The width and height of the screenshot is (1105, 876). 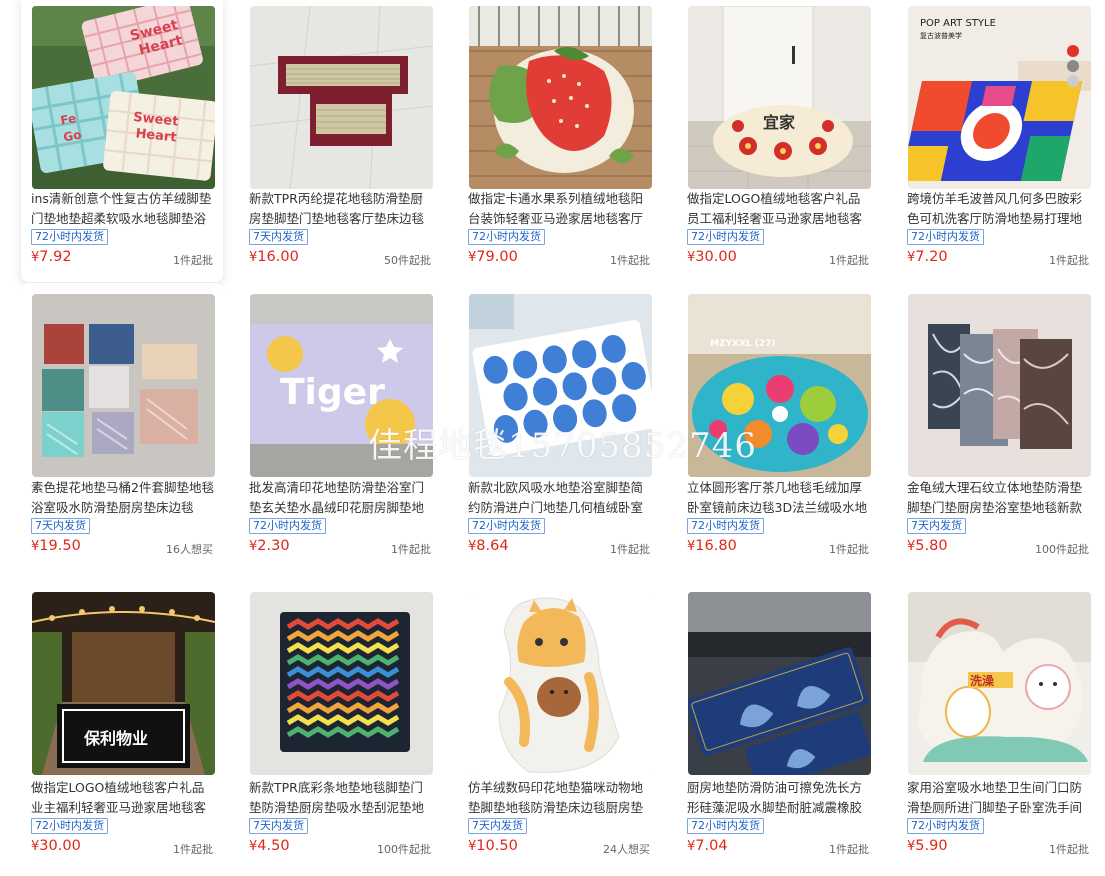 What do you see at coordinates (123, 798) in the screenshot?
I see `product-title: 做指定LOGO植绒地毯客户礼品业主福利轻奢亚马逊家居地毯客厅` at bounding box center [123, 798].